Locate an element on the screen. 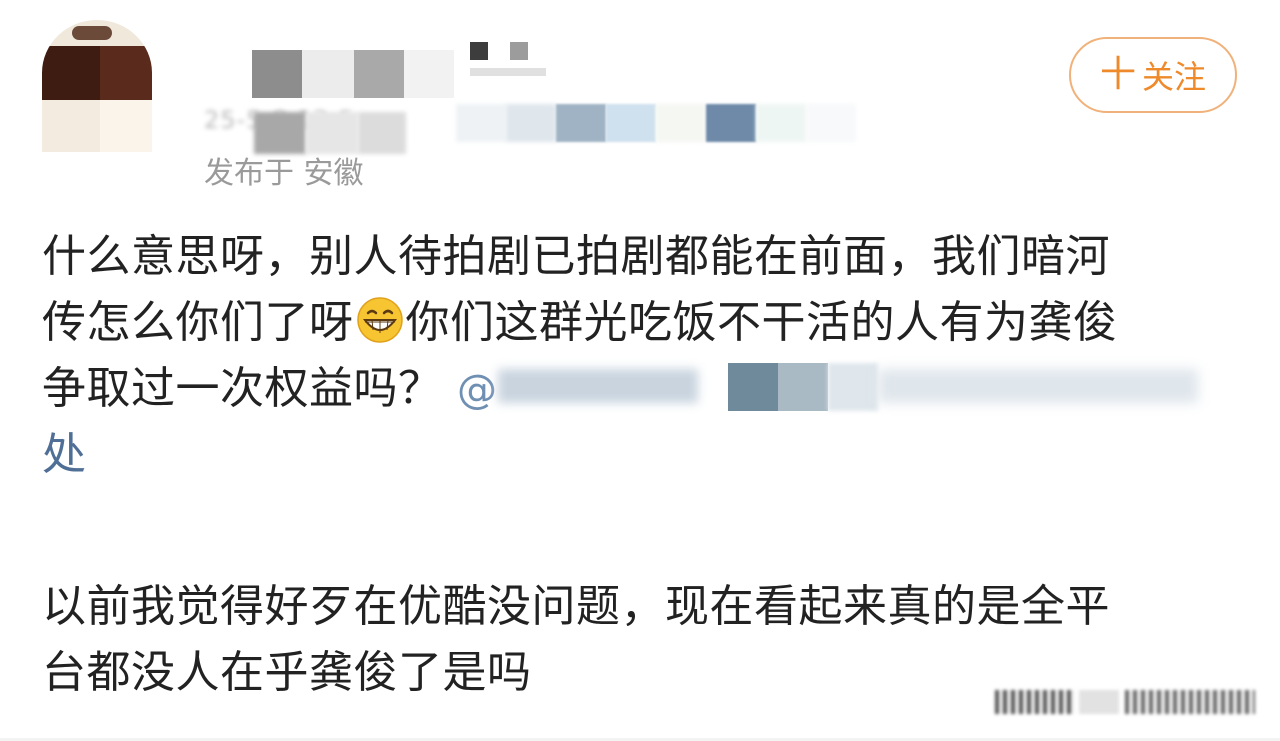 The height and width of the screenshot is (741, 1280). follow-button: 十 关注 is located at coordinates (1153, 75).